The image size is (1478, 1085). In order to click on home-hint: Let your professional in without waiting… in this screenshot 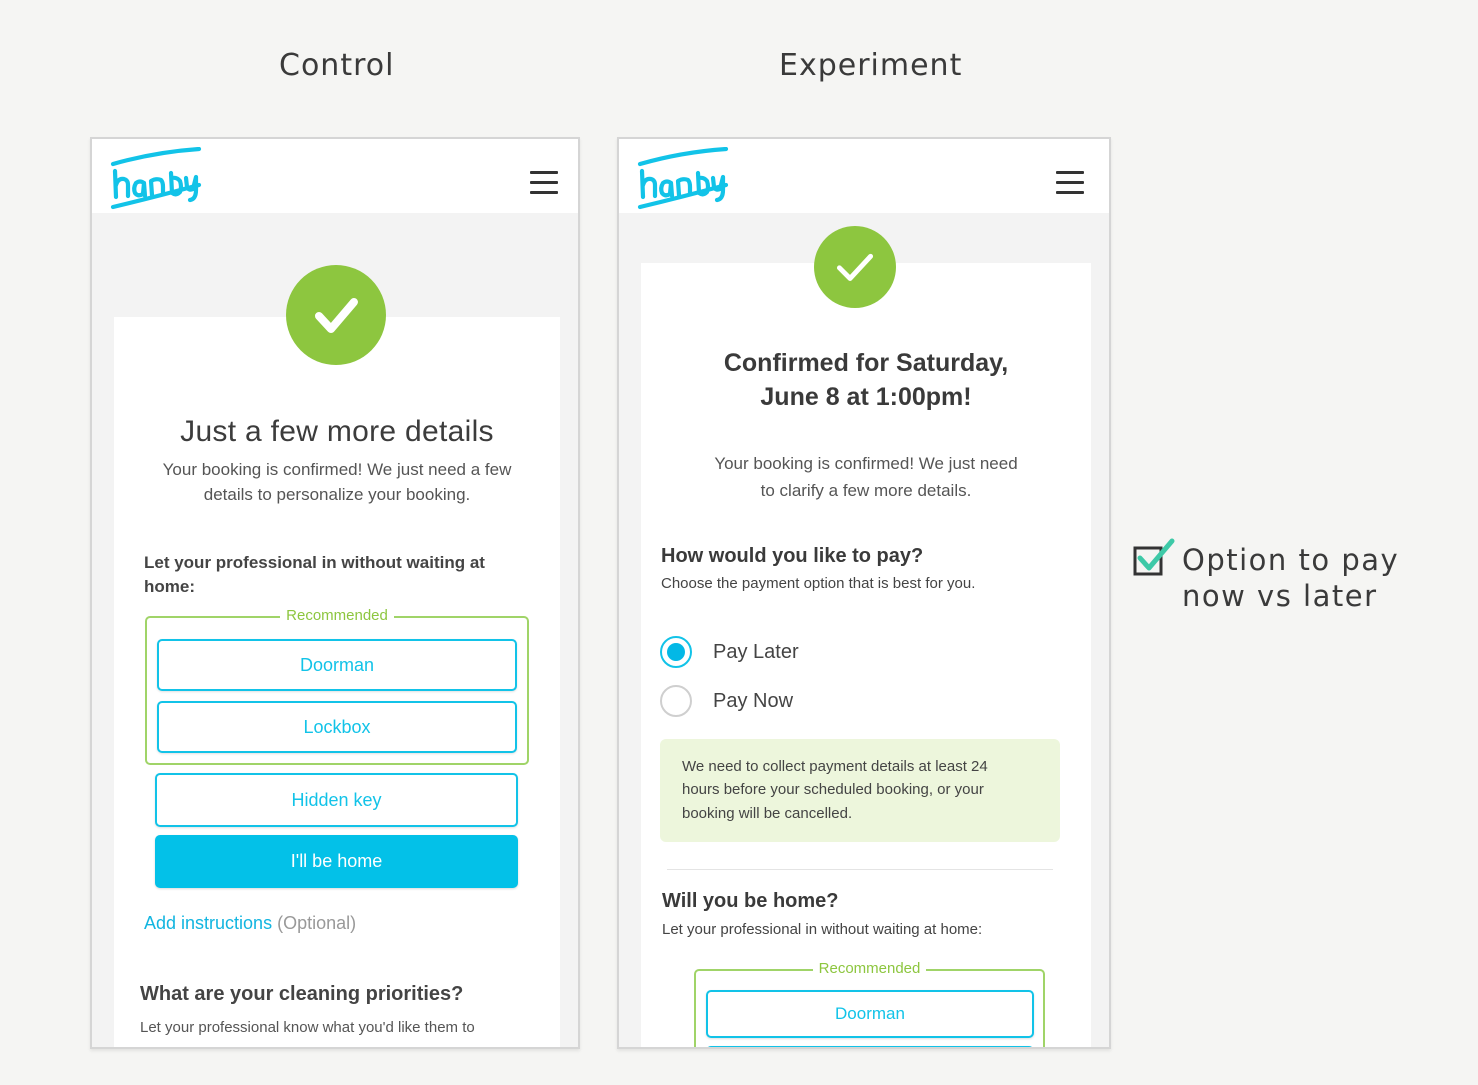, I will do `click(822, 929)`.